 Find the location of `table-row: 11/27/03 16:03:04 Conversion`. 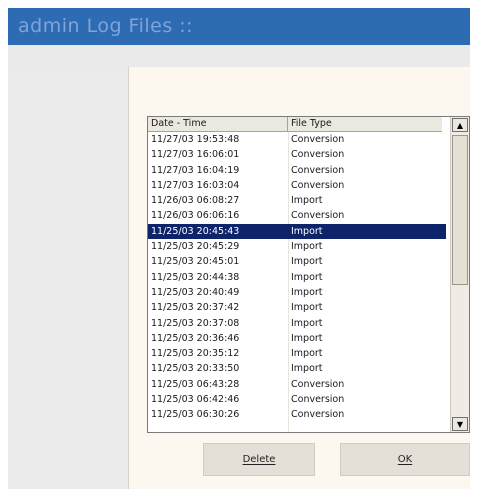

table-row: 11/27/03 16:03:04 Conversion is located at coordinates (297, 185).